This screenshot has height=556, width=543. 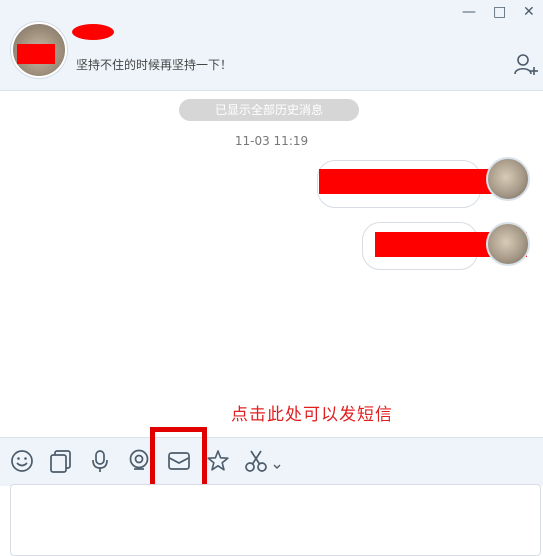 I want to click on sms-highlight-box, so click(x=178, y=458).